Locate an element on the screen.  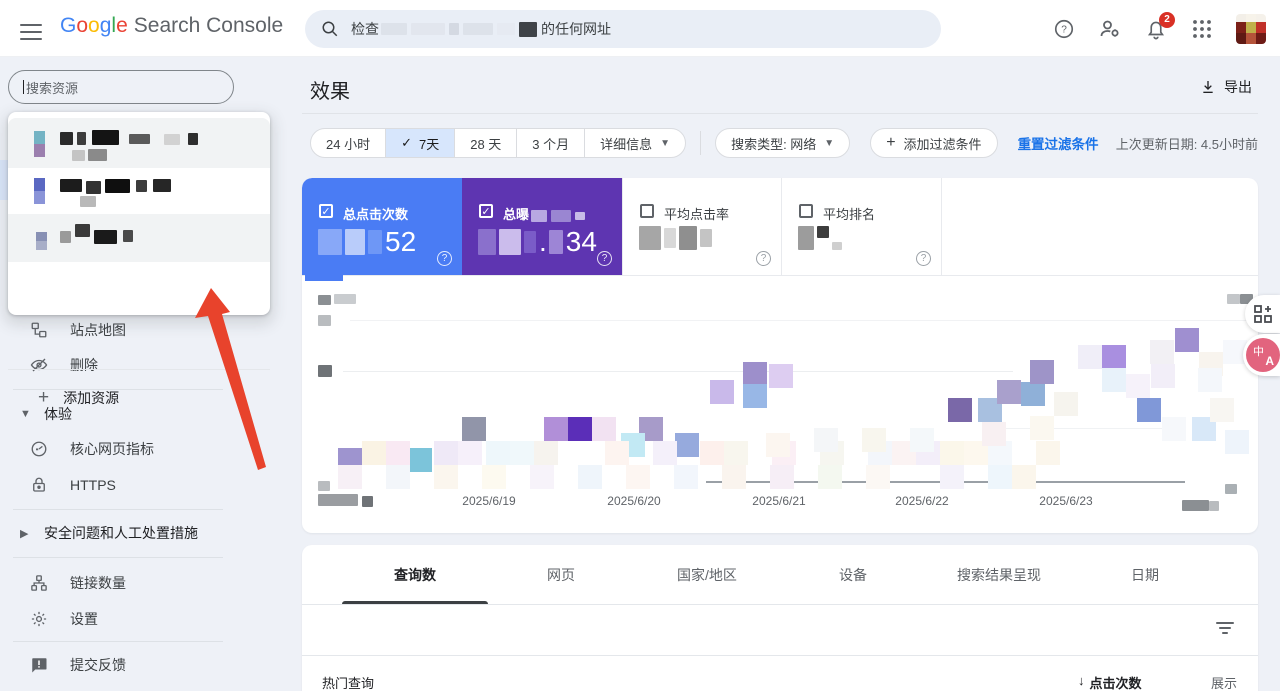
text-cursor is located at coordinates (23, 87).